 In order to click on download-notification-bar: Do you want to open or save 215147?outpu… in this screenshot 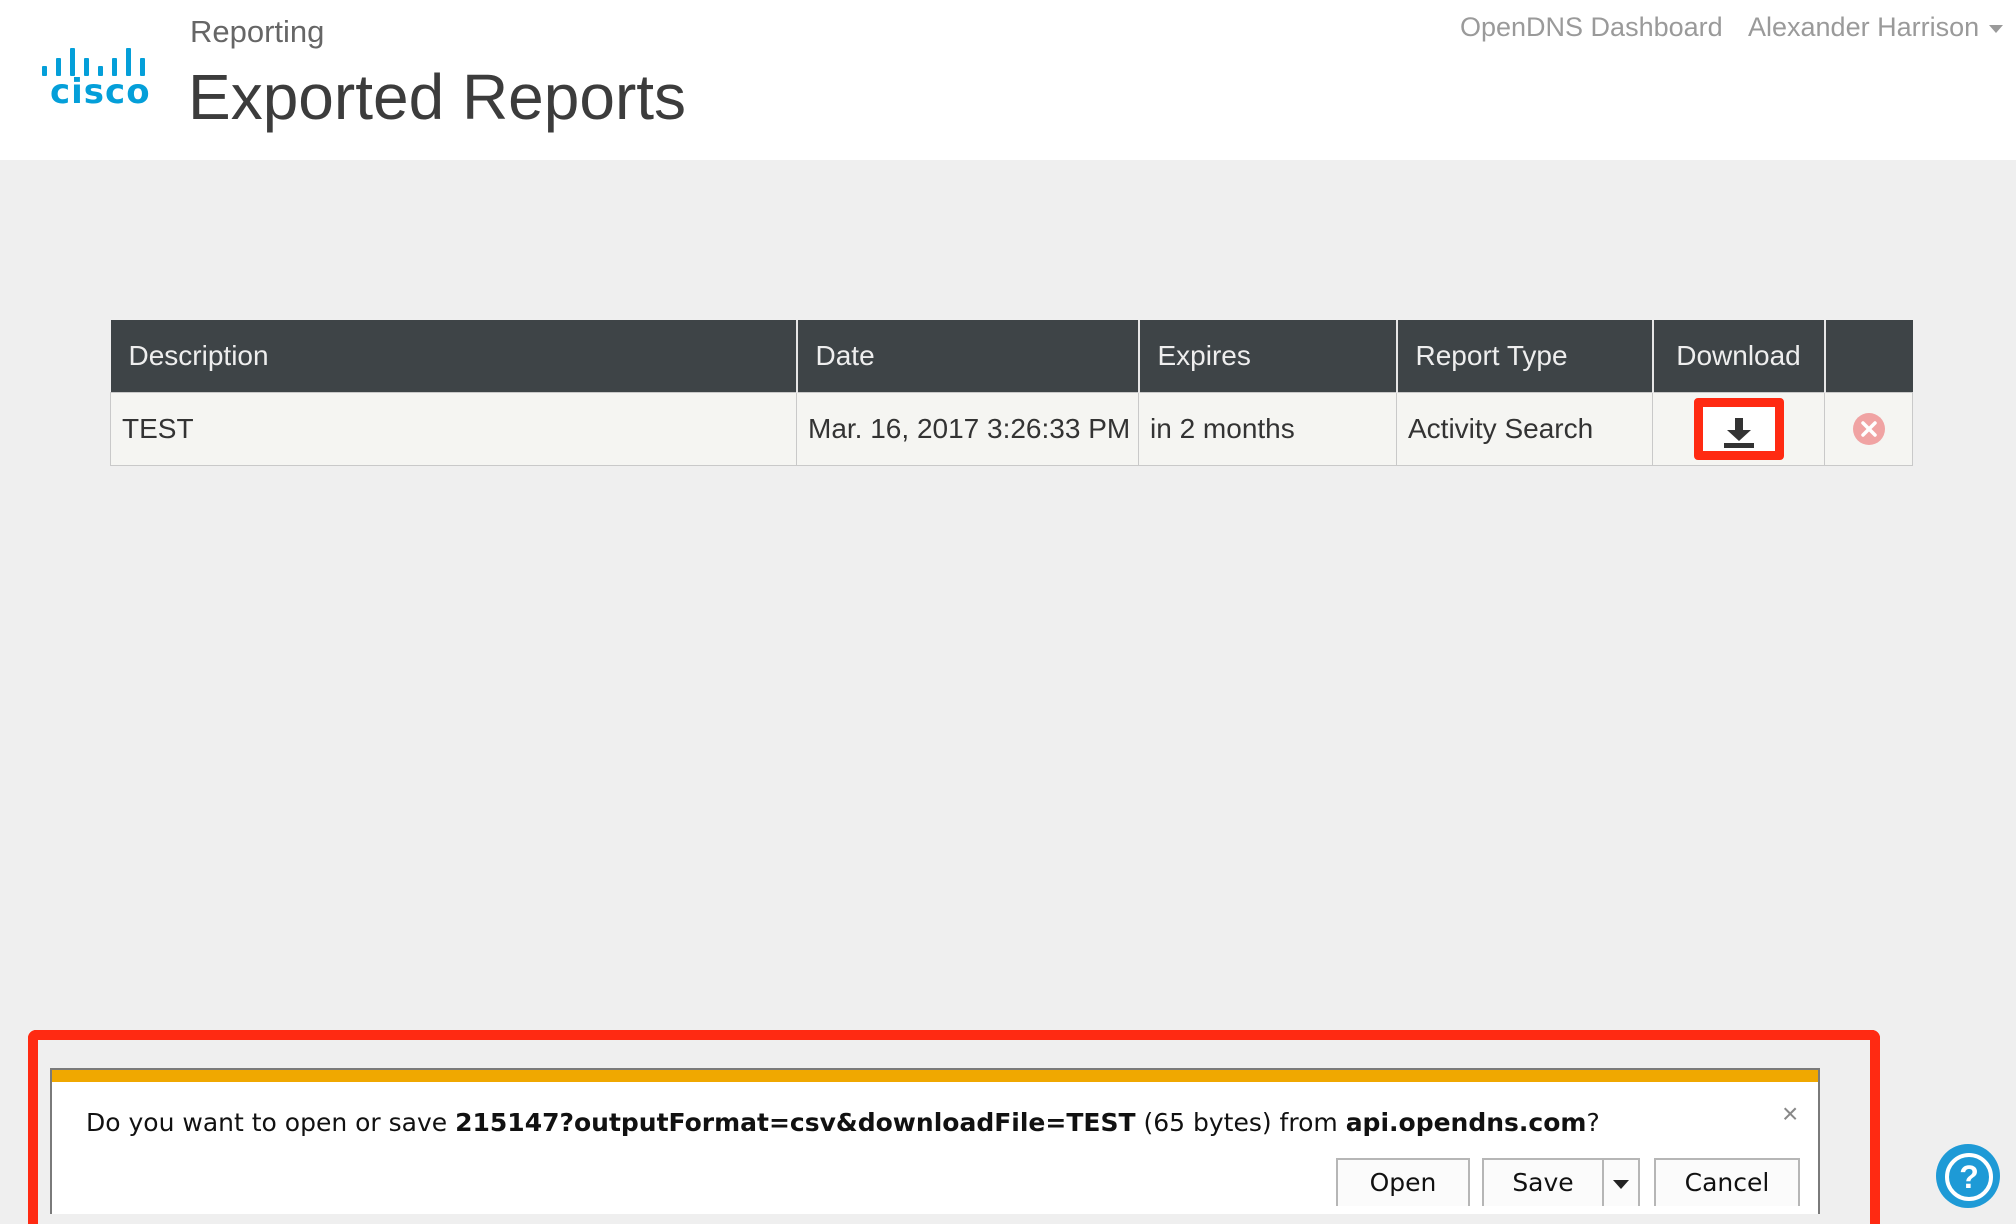, I will do `click(935, 1141)`.